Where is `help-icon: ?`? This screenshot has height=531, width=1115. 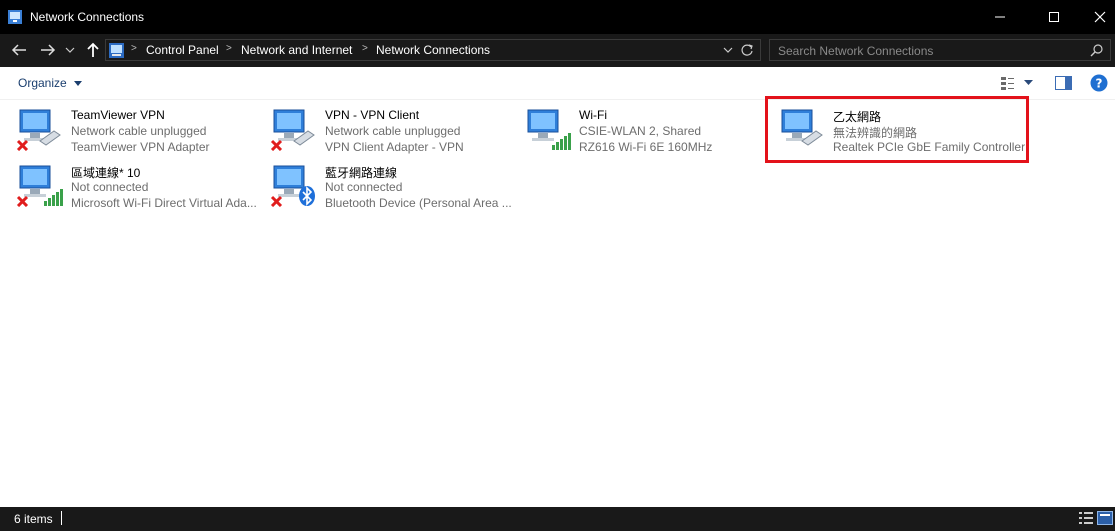 help-icon: ? is located at coordinates (1099, 83).